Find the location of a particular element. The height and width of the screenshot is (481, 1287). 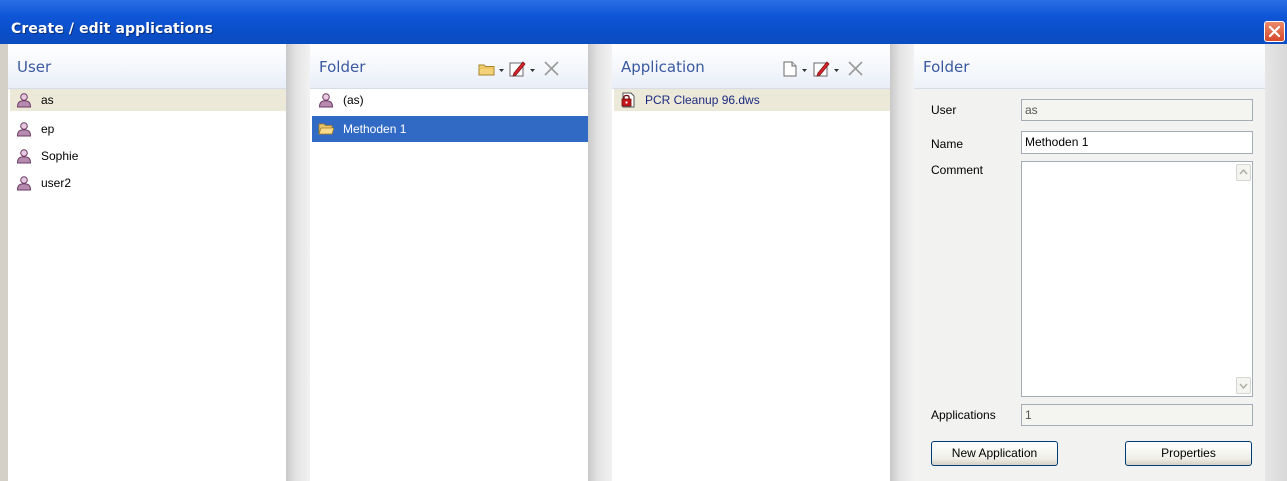

list-item-label: user2 is located at coordinates (56, 183).